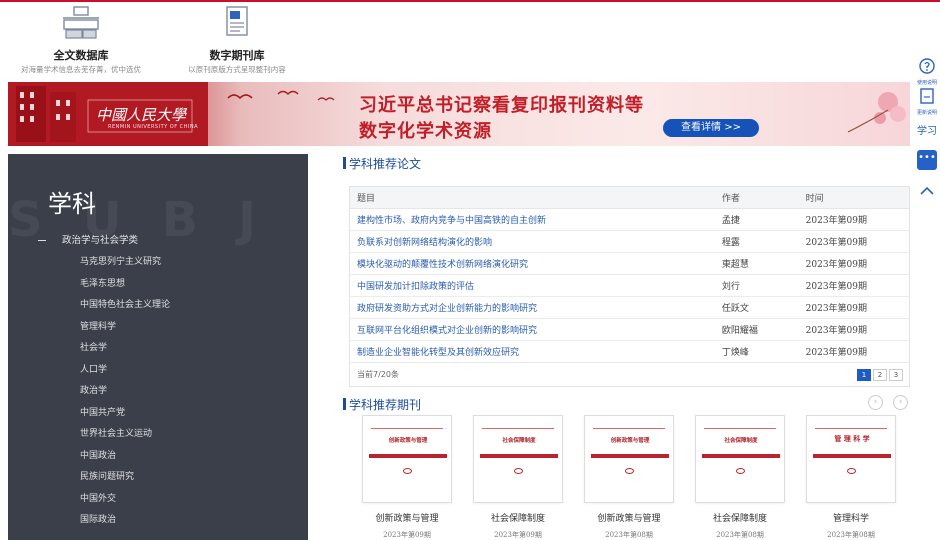 Image resolution: width=940 pixels, height=540 pixels. What do you see at coordinates (532, 285) in the screenshot?
I see `paper-title-link: 中国研发加计扣除政策的评估` at bounding box center [532, 285].